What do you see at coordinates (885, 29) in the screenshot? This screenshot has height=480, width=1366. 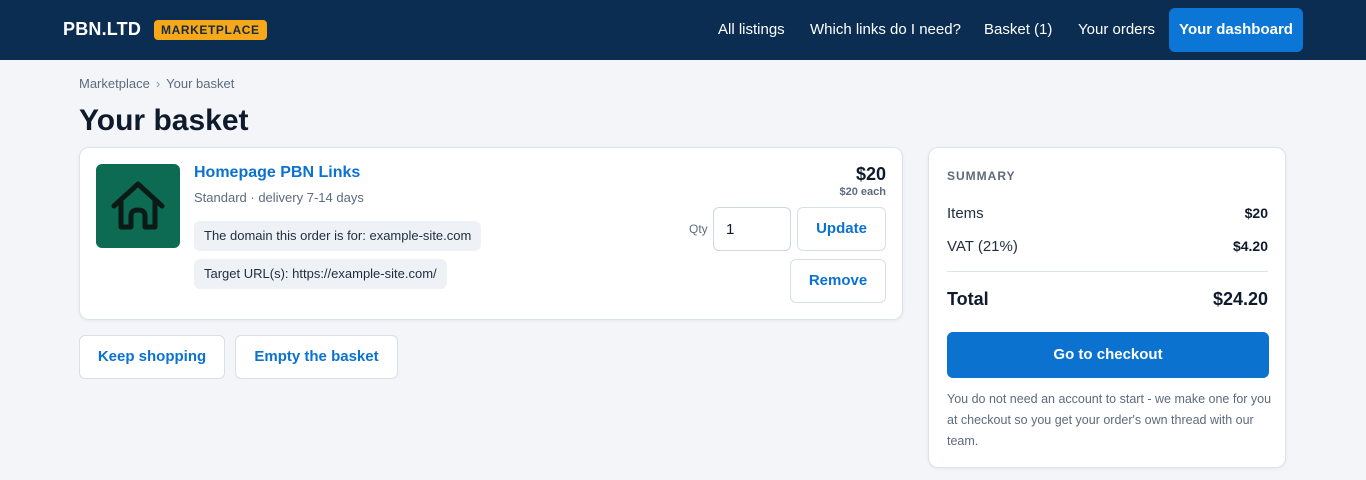 I see `nav-which-links: Which links do I need?` at bounding box center [885, 29].